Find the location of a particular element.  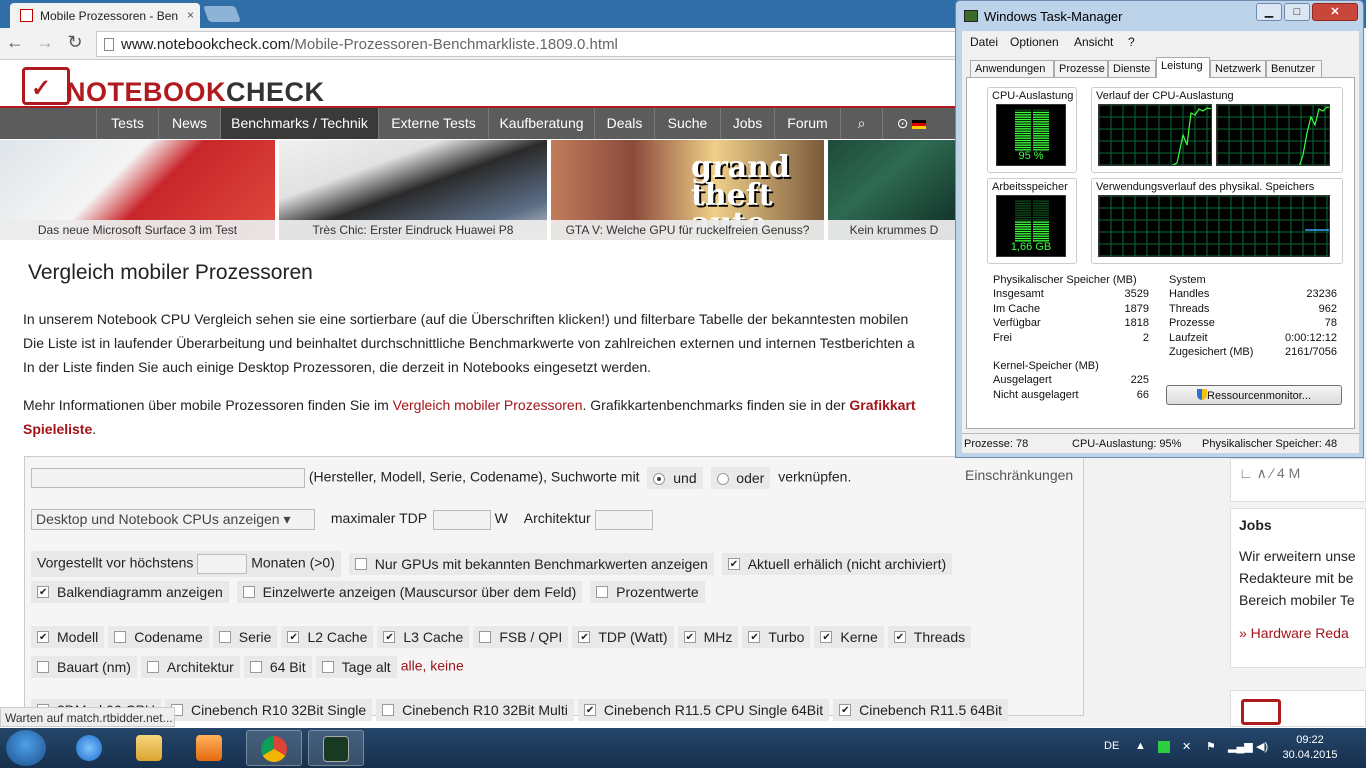

column-toggle: FSB / QPI is located at coordinates (521, 637).